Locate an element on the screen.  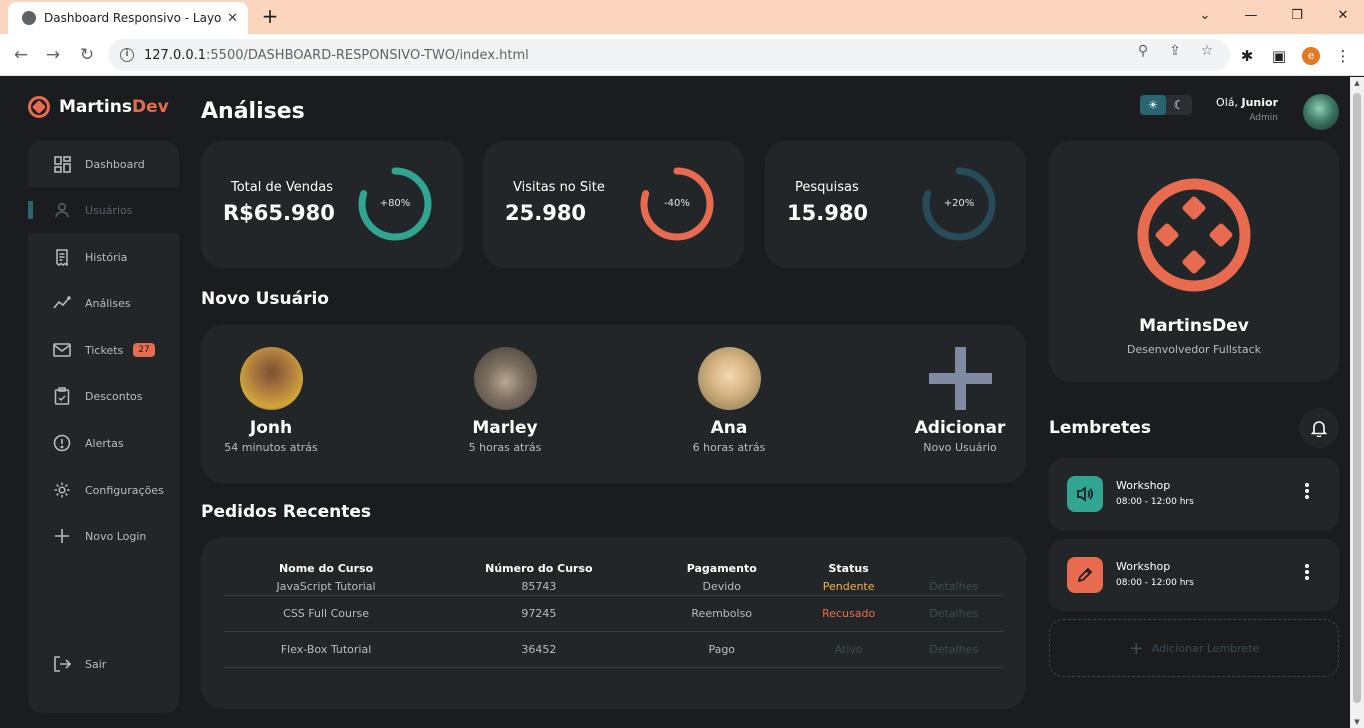
order-status: Recusado is located at coordinates (848, 613).